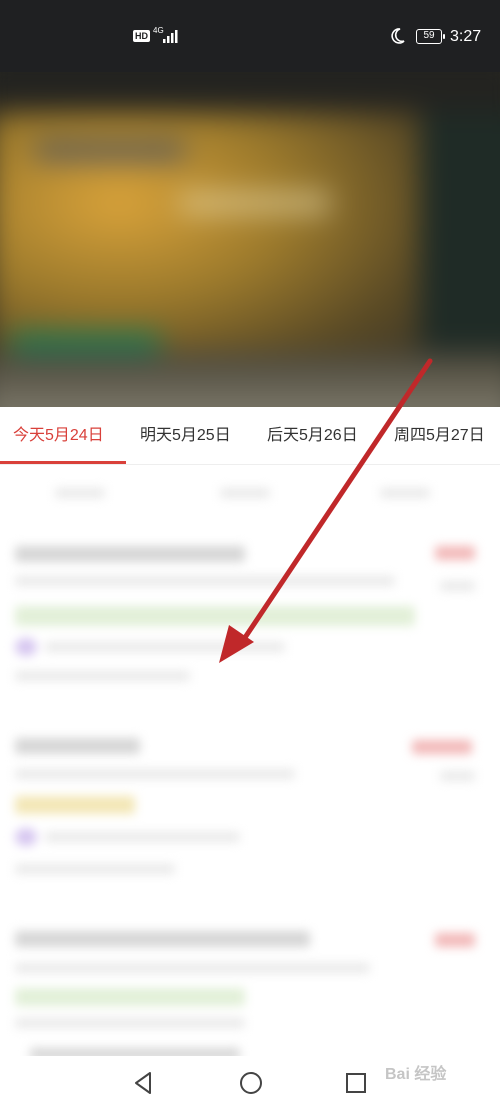  I want to click on battery-indicator: 59, so click(430, 36).